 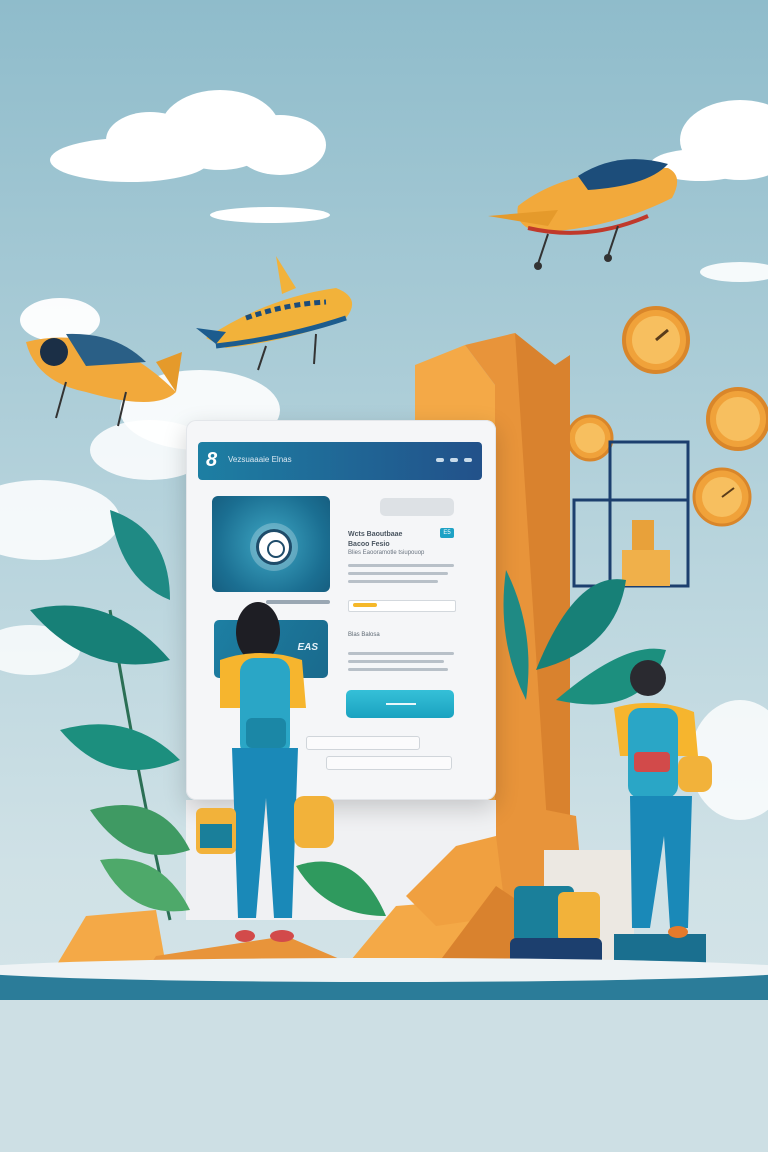 What do you see at coordinates (402, 606) in the screenshot?
I see `date-field` at bounding box center [402, 606].